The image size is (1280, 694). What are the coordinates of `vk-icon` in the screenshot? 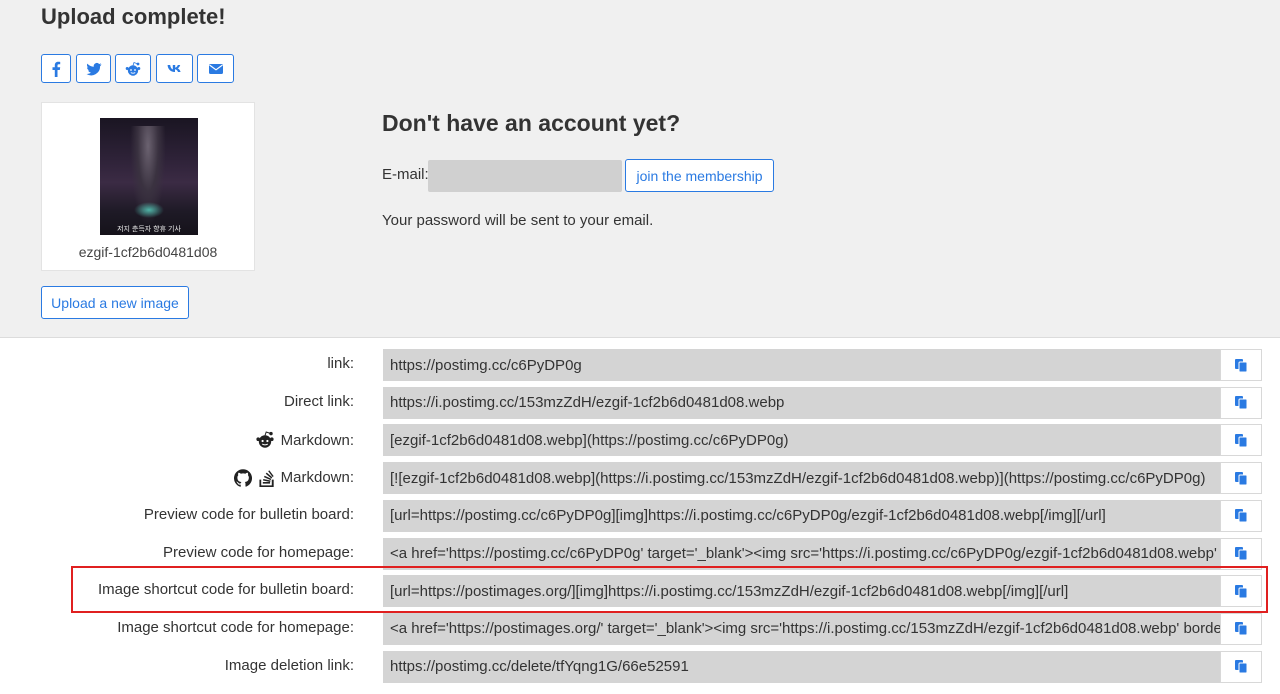 It's located at (174, 68).